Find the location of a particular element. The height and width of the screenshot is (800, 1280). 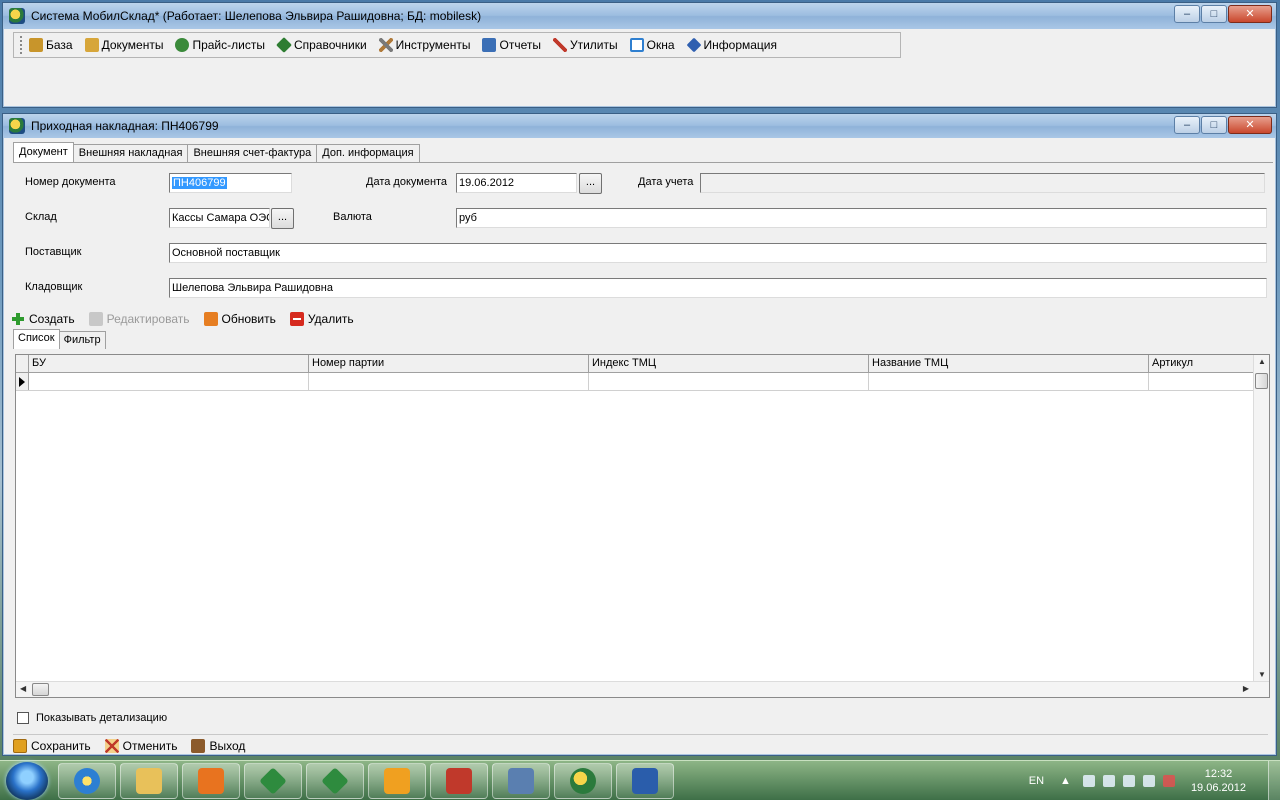

grid-horizontal-scrollbar: ◀ ▶ is located at coordinates (642, 689).